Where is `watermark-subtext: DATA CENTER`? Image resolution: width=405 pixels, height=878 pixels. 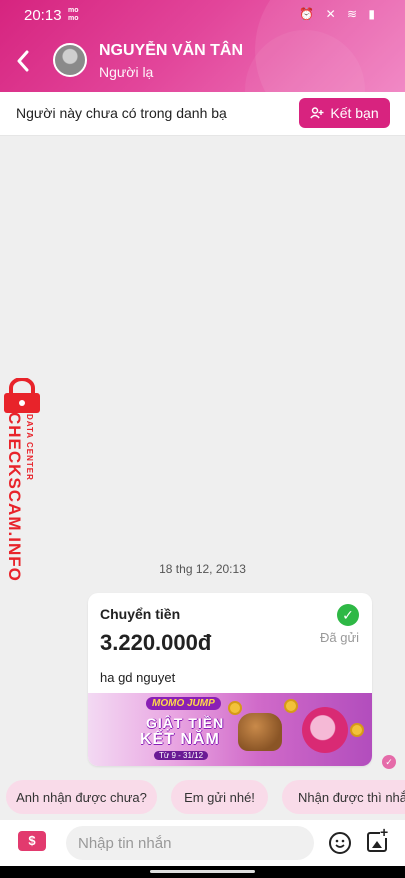 watermark-subtext: DATA CENTER is located at coordinates (29, 447).